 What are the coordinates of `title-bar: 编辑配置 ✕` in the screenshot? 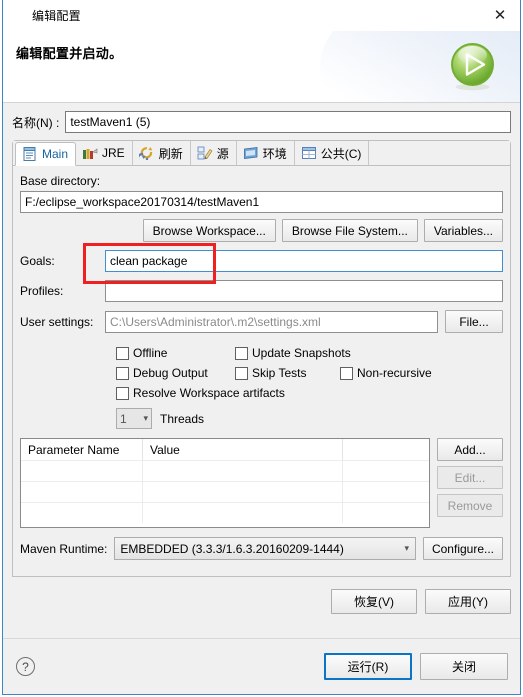 It's located at (261, 15).